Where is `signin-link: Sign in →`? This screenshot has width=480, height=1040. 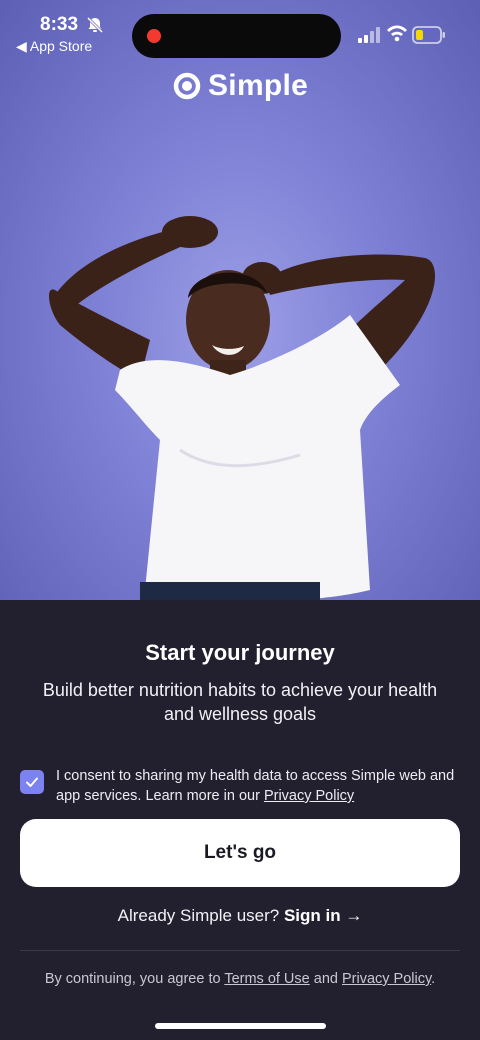 signin-link: Sign in → is located at coordinates (323, 915).